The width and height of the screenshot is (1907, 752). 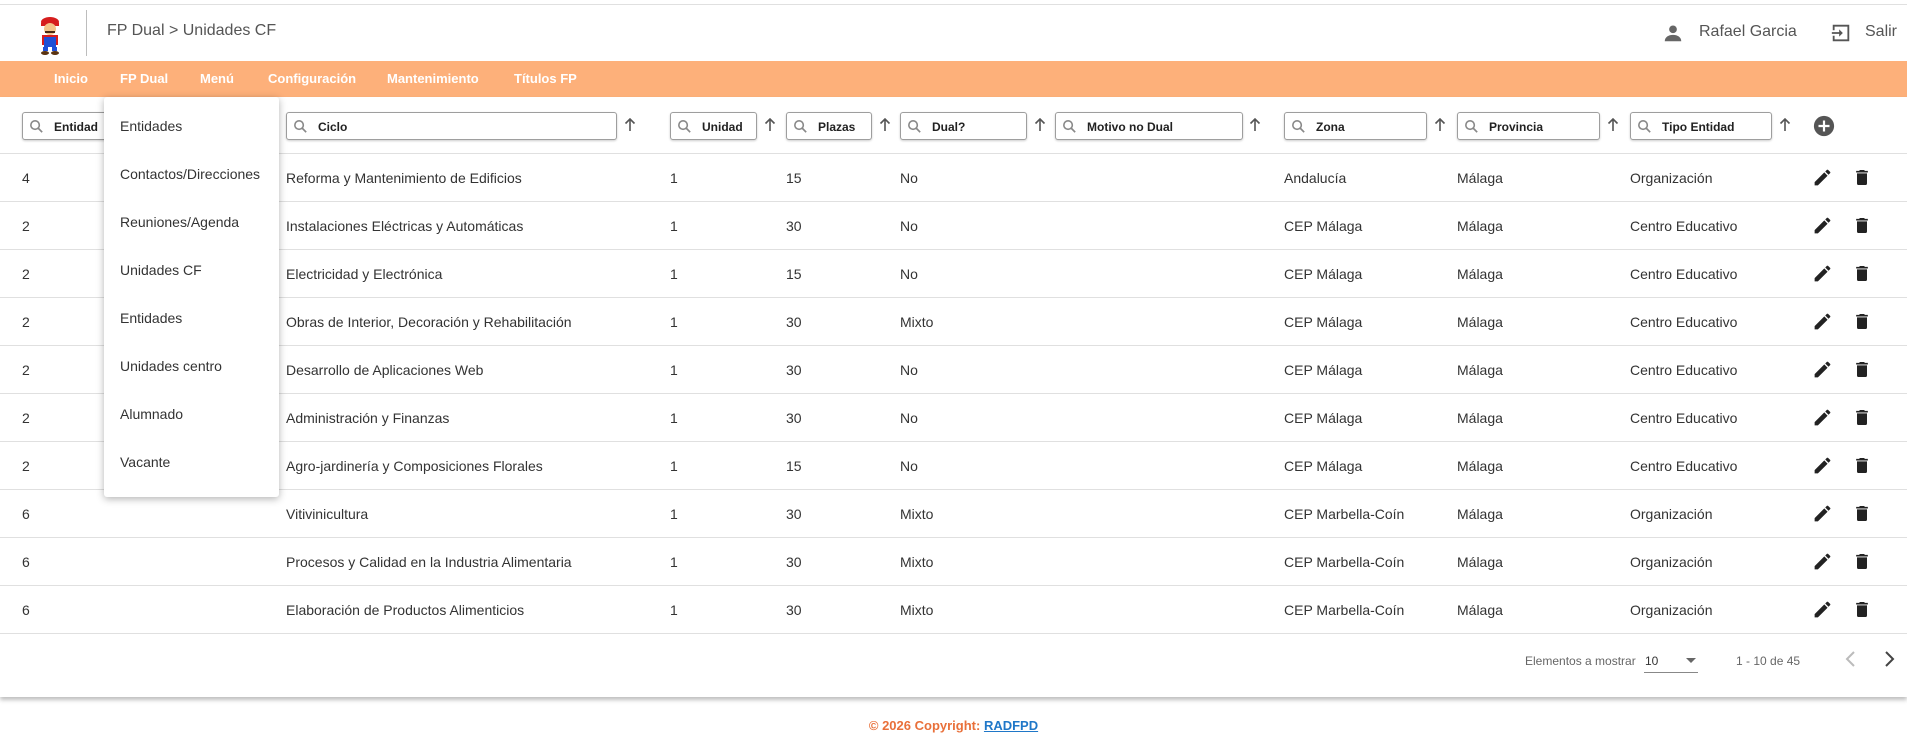 I want to click on menu-item-unidades-centro: Unidades centro, so click(x=171, y=366).